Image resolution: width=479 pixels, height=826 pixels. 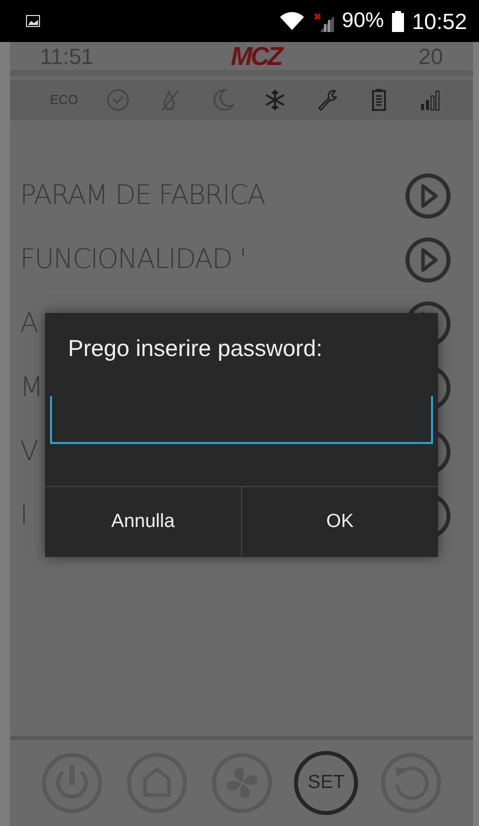 I want to click on brand-logo: MCZ, so click(x=256, y=56).